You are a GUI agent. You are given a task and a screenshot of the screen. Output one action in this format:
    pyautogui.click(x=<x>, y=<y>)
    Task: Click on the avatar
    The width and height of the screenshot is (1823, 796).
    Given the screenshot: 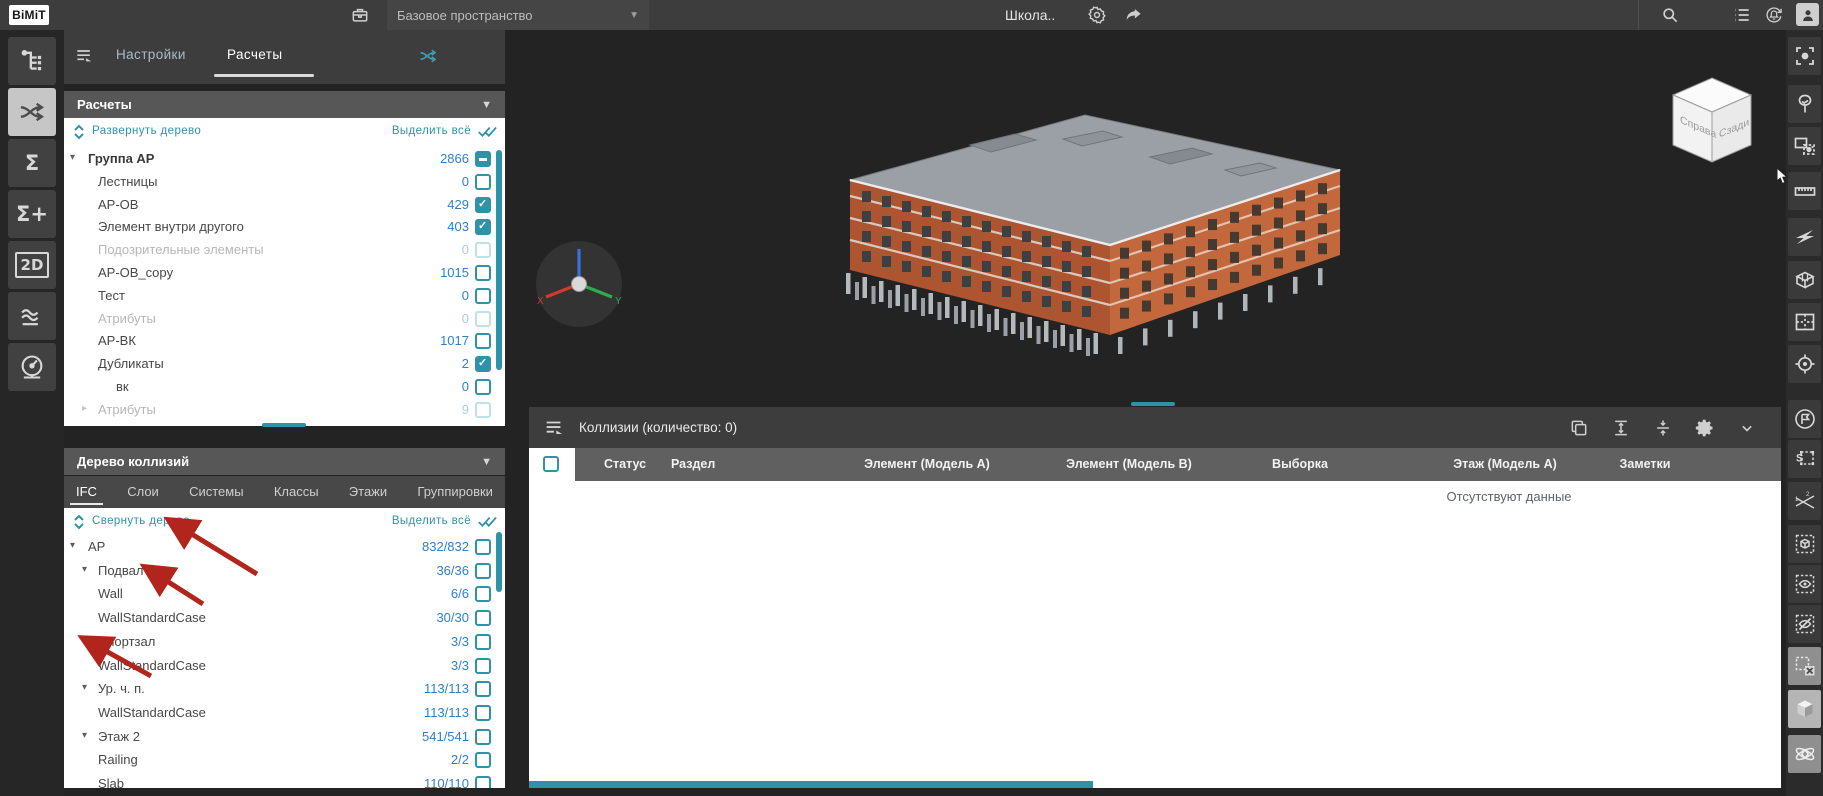 What is the action you would take?
    pyautogui.click(x=1807, y=14)
    